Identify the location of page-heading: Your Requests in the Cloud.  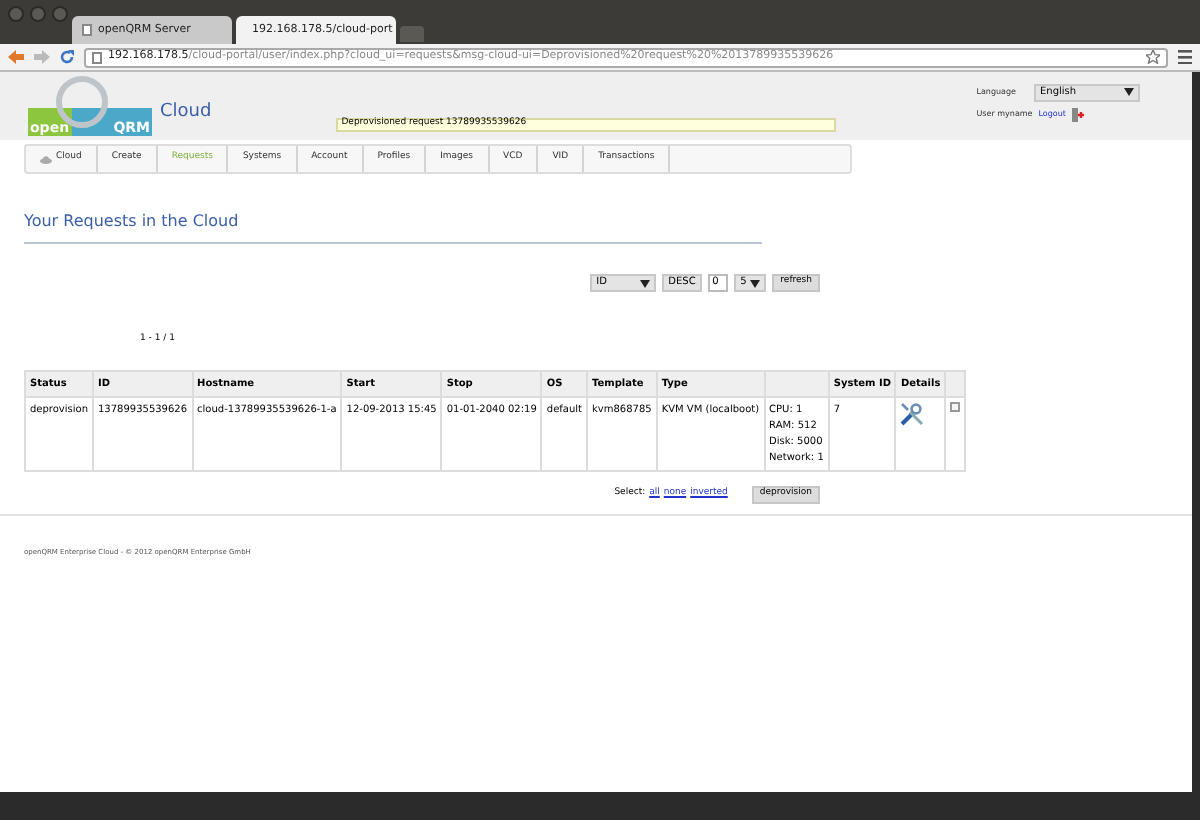
(131, 221).